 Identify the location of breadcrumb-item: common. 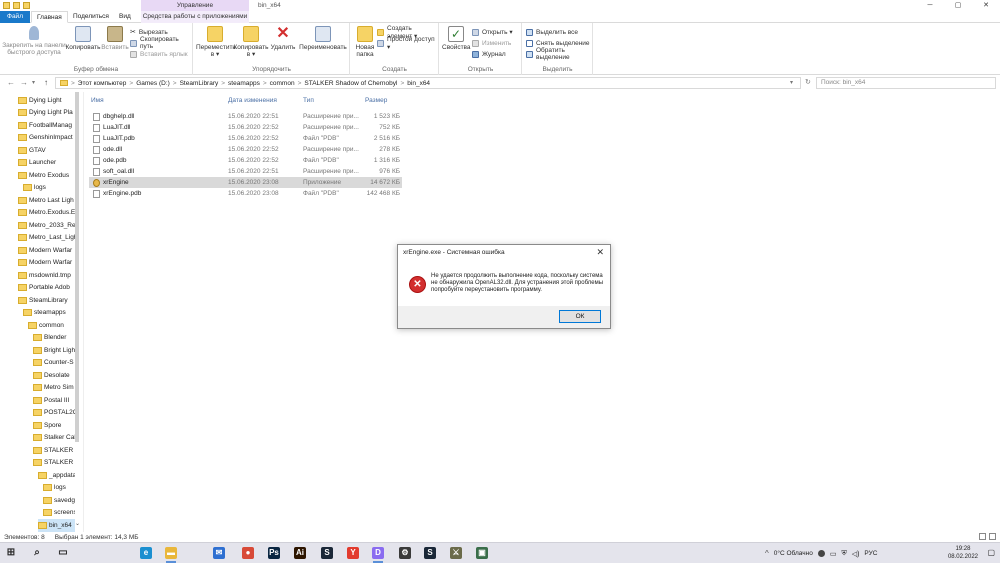
(282, 83).